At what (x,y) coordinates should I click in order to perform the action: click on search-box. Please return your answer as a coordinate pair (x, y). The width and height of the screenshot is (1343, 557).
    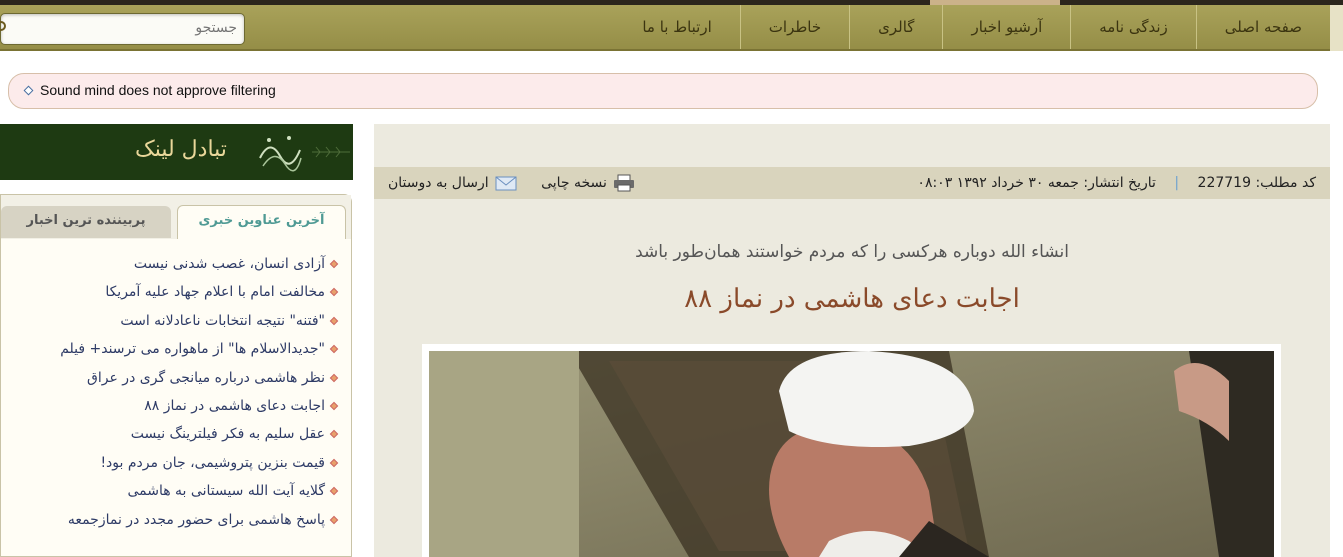
    Looking at the image, I should click on (122, 29).